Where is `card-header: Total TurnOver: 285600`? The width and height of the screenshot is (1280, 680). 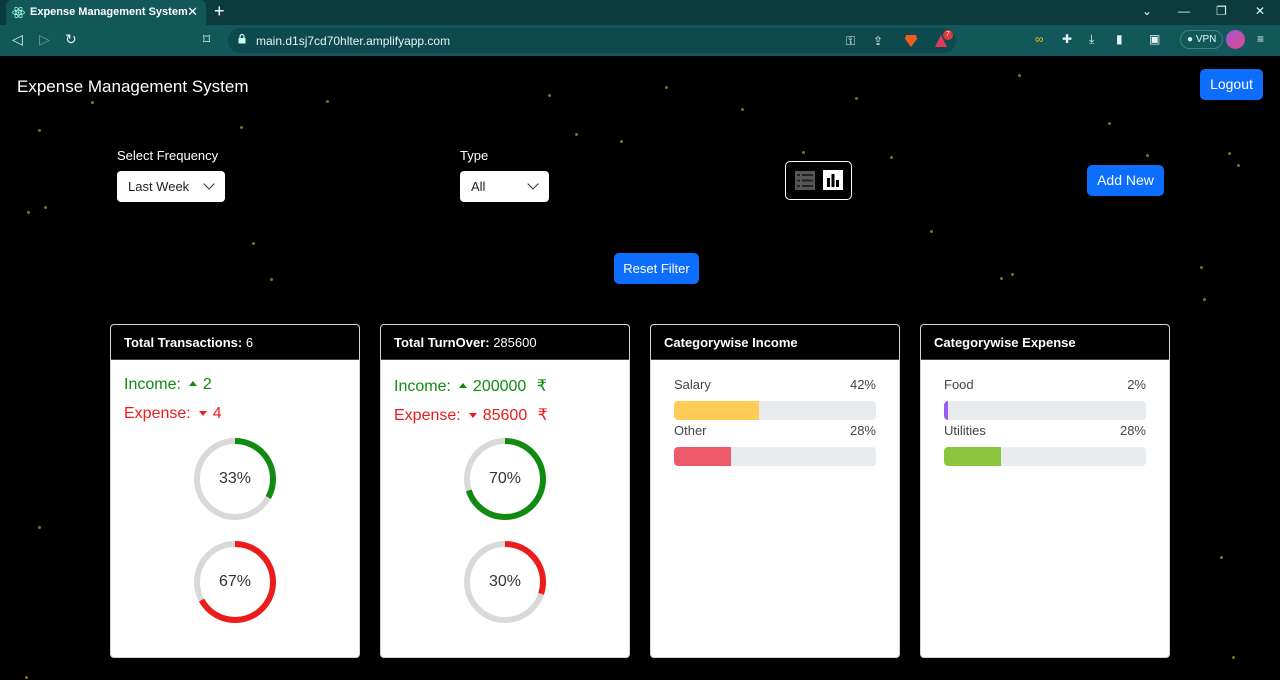
card-header: Total TurnOver: 285600 is located at coordinates (505, 342).